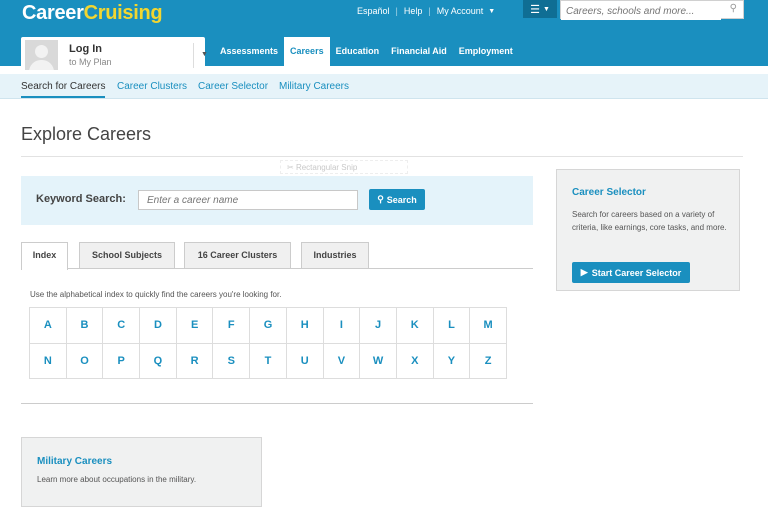 This screenshot has width=768, height=521. Describe the element at coordinates (546, 9) in the screenshot. I see `chevron-down-icon: ▼` at that location.